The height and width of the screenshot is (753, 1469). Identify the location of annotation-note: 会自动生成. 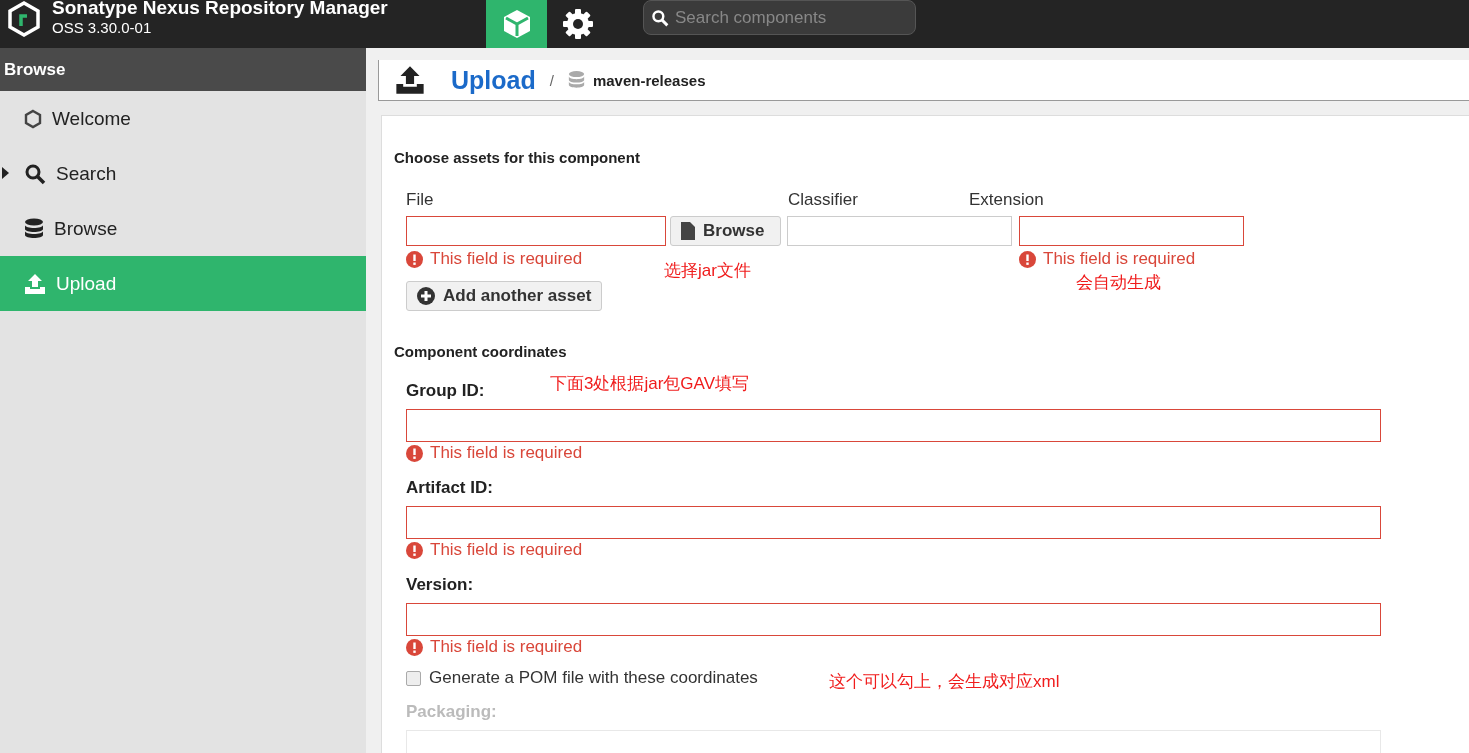
(1118, 283).